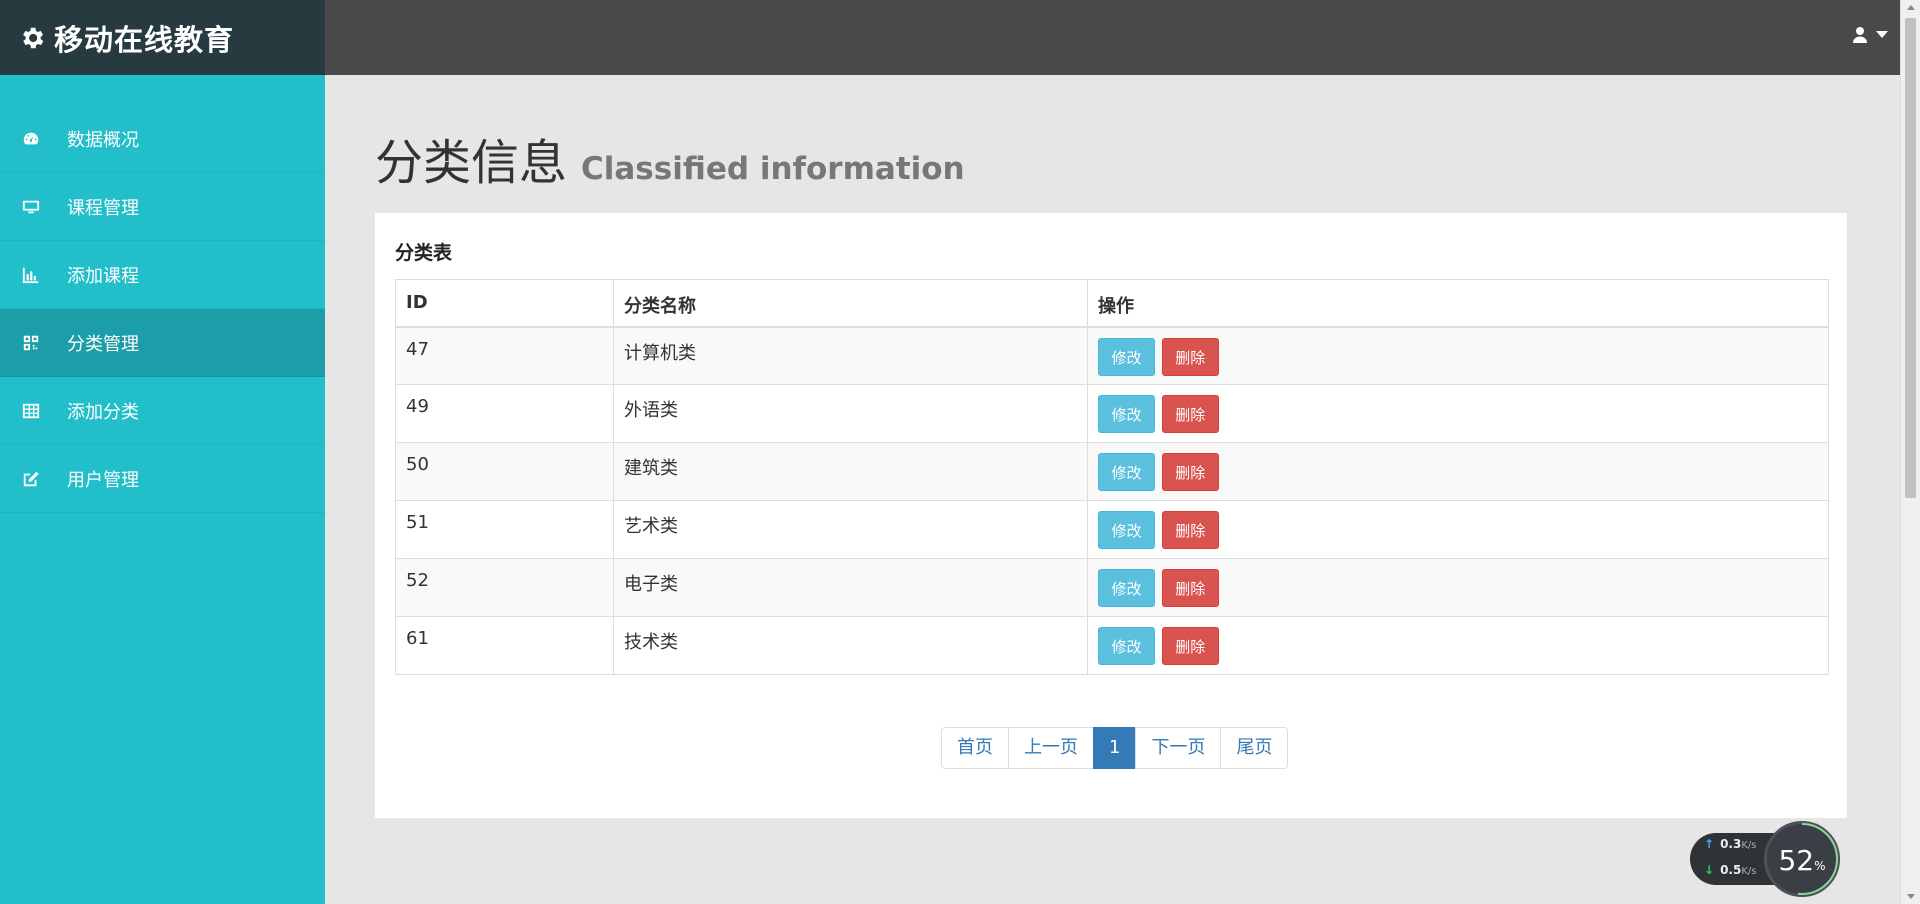 The image size is (1920, 904). I want to click on sidebar-item-label: 分类管理, so click(103, 344).